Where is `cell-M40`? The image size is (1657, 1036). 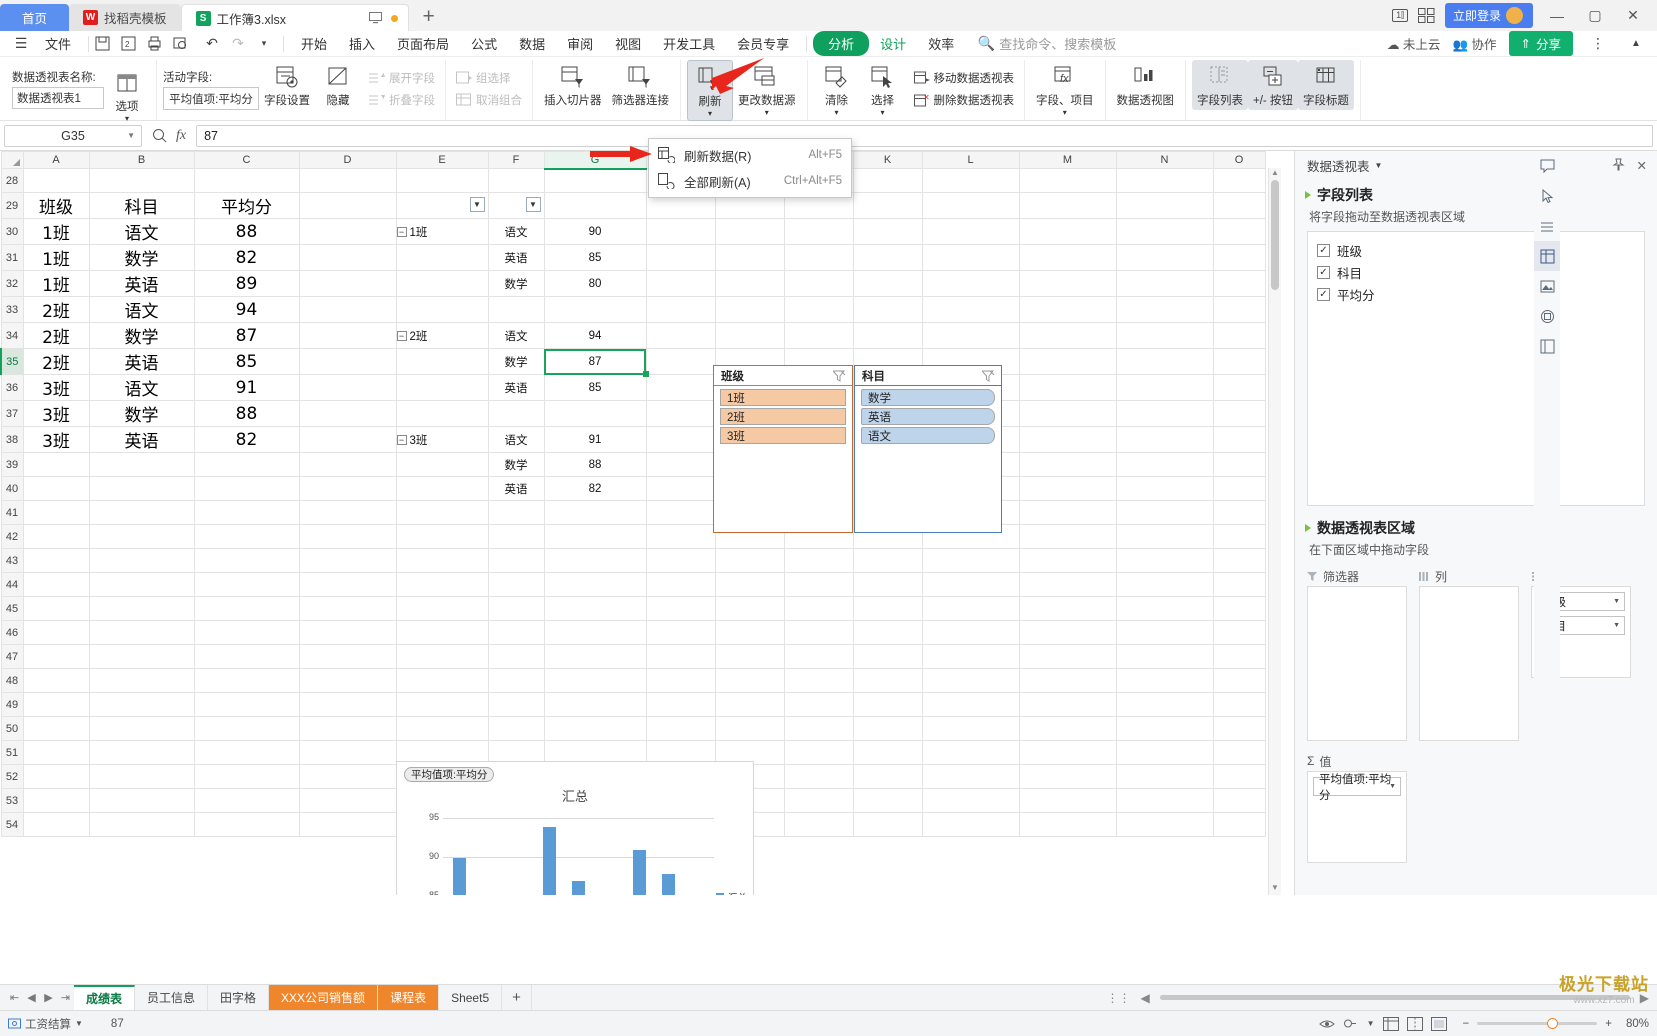 cell-M40 is located at coordinates (1067, 488).